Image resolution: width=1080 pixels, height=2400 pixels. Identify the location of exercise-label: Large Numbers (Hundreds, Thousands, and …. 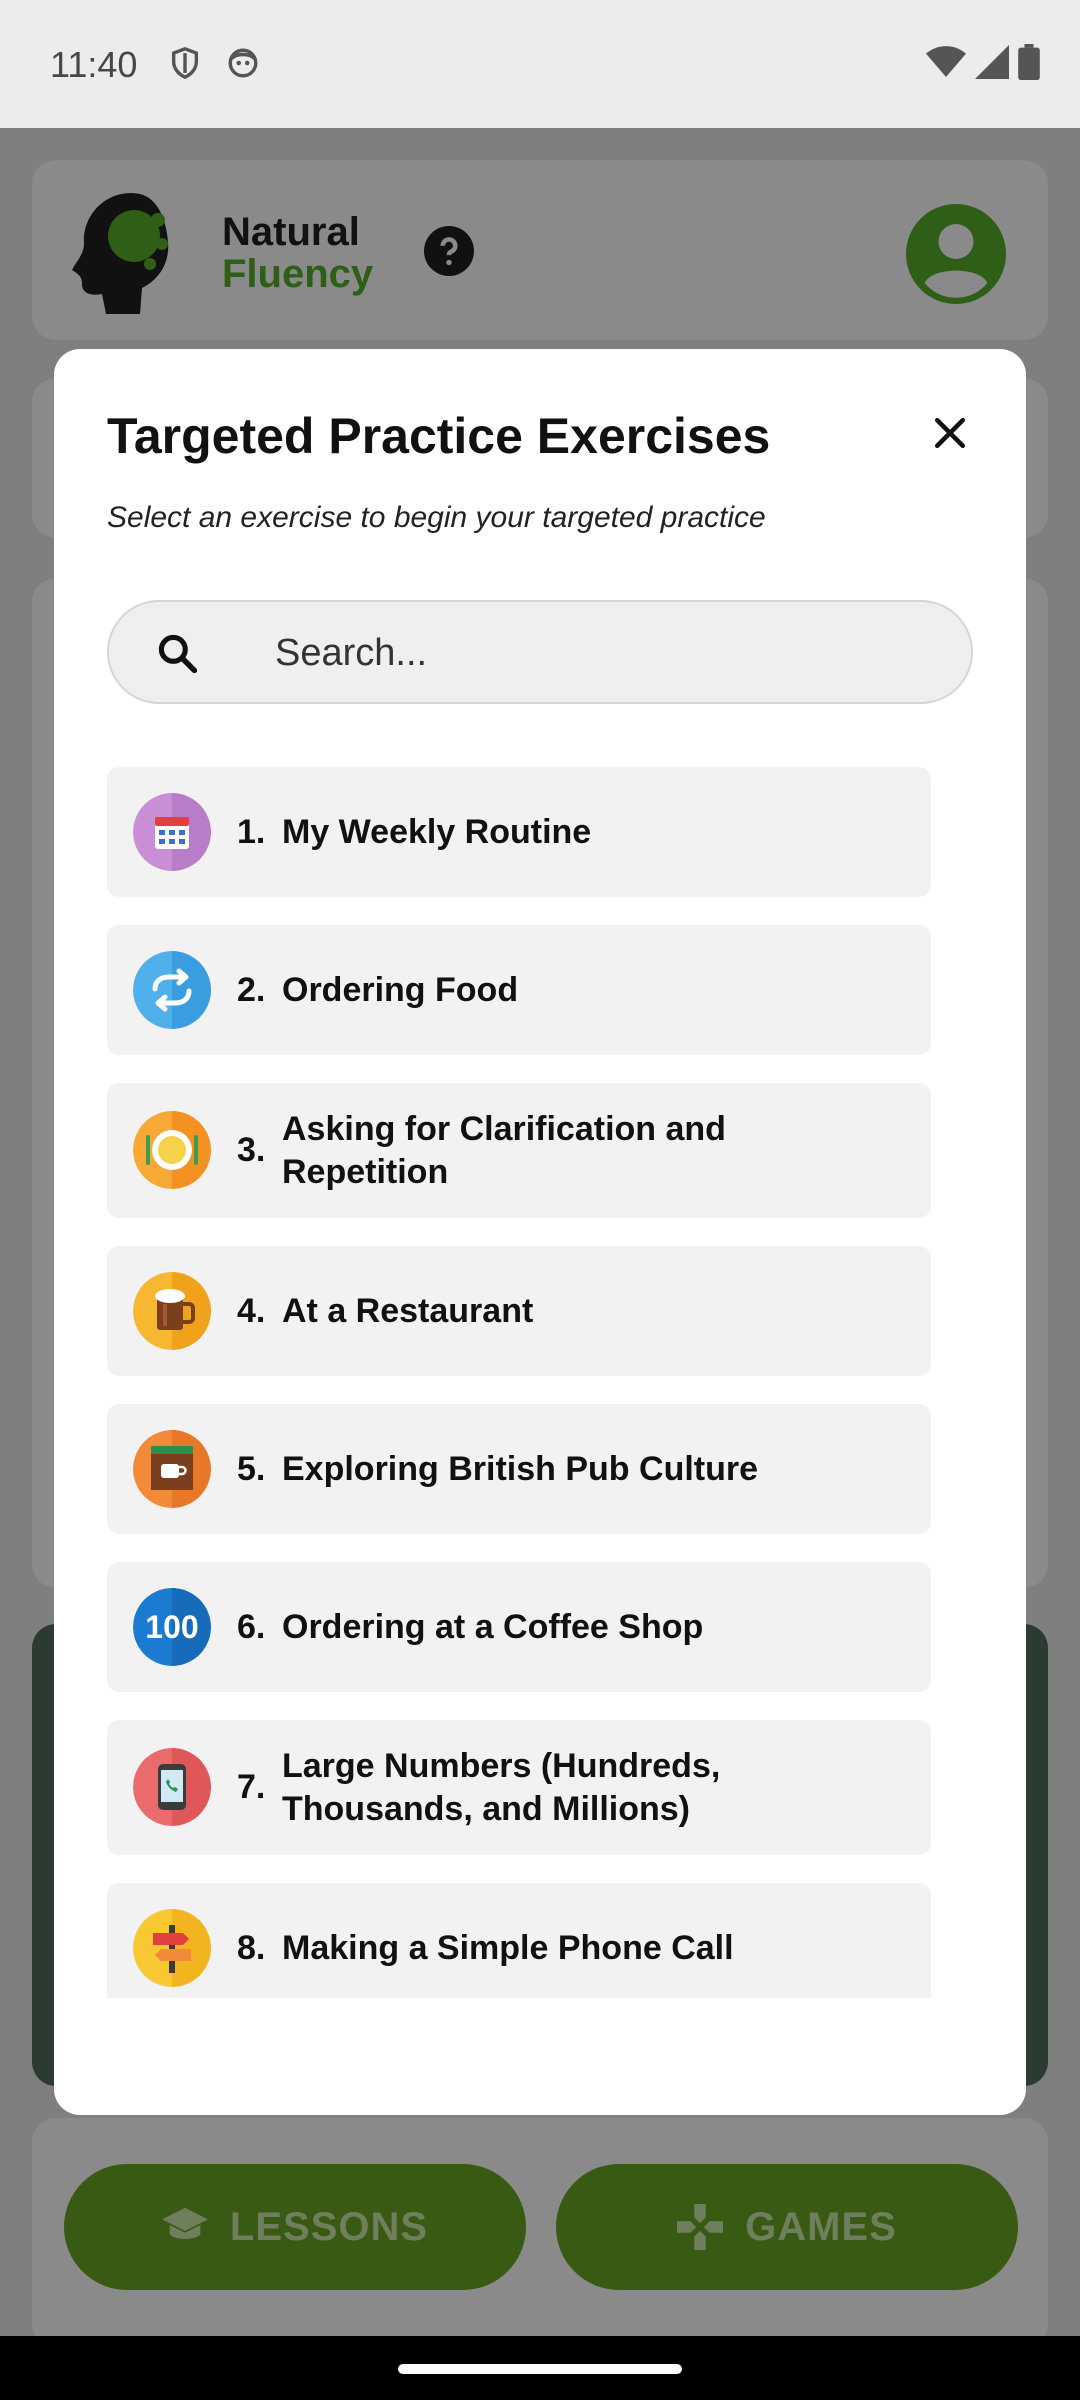
(501, 1787).